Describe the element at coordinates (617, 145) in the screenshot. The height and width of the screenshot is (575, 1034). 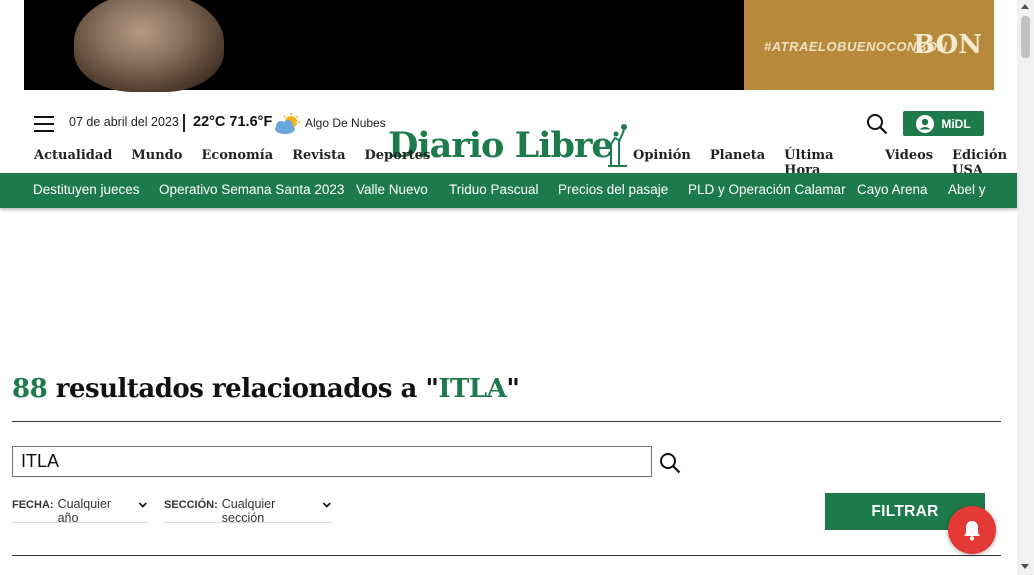
I see `logo-figure-icon` at that location.